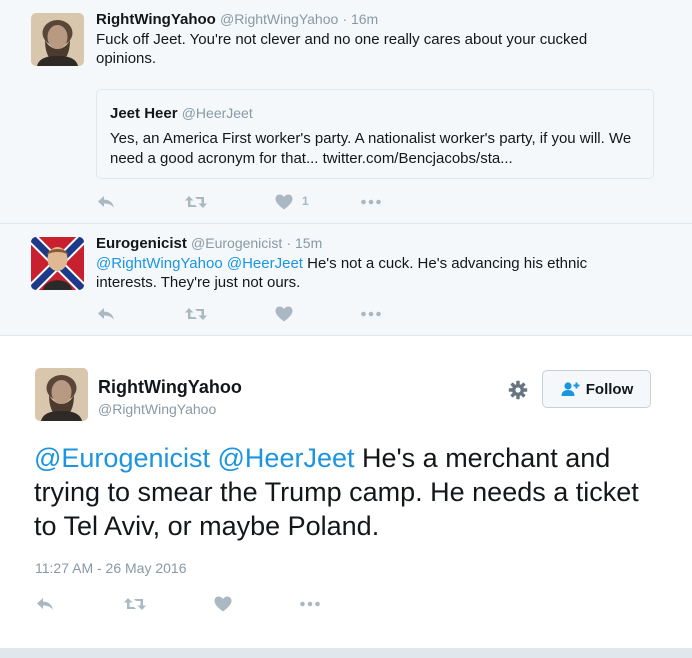 The width and height of the screenshot is (692, 658). I want to click on confederate-flag-avatar, so click(57, 263).